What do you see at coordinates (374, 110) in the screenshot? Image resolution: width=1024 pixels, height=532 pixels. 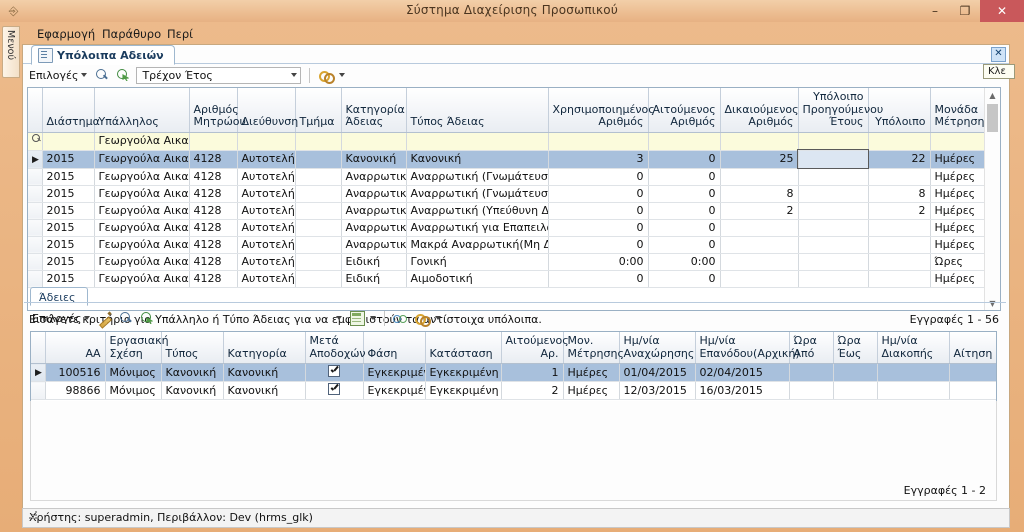 I see `column-header: Κατηγορία Άδειας` at bounding box center [374, 110].